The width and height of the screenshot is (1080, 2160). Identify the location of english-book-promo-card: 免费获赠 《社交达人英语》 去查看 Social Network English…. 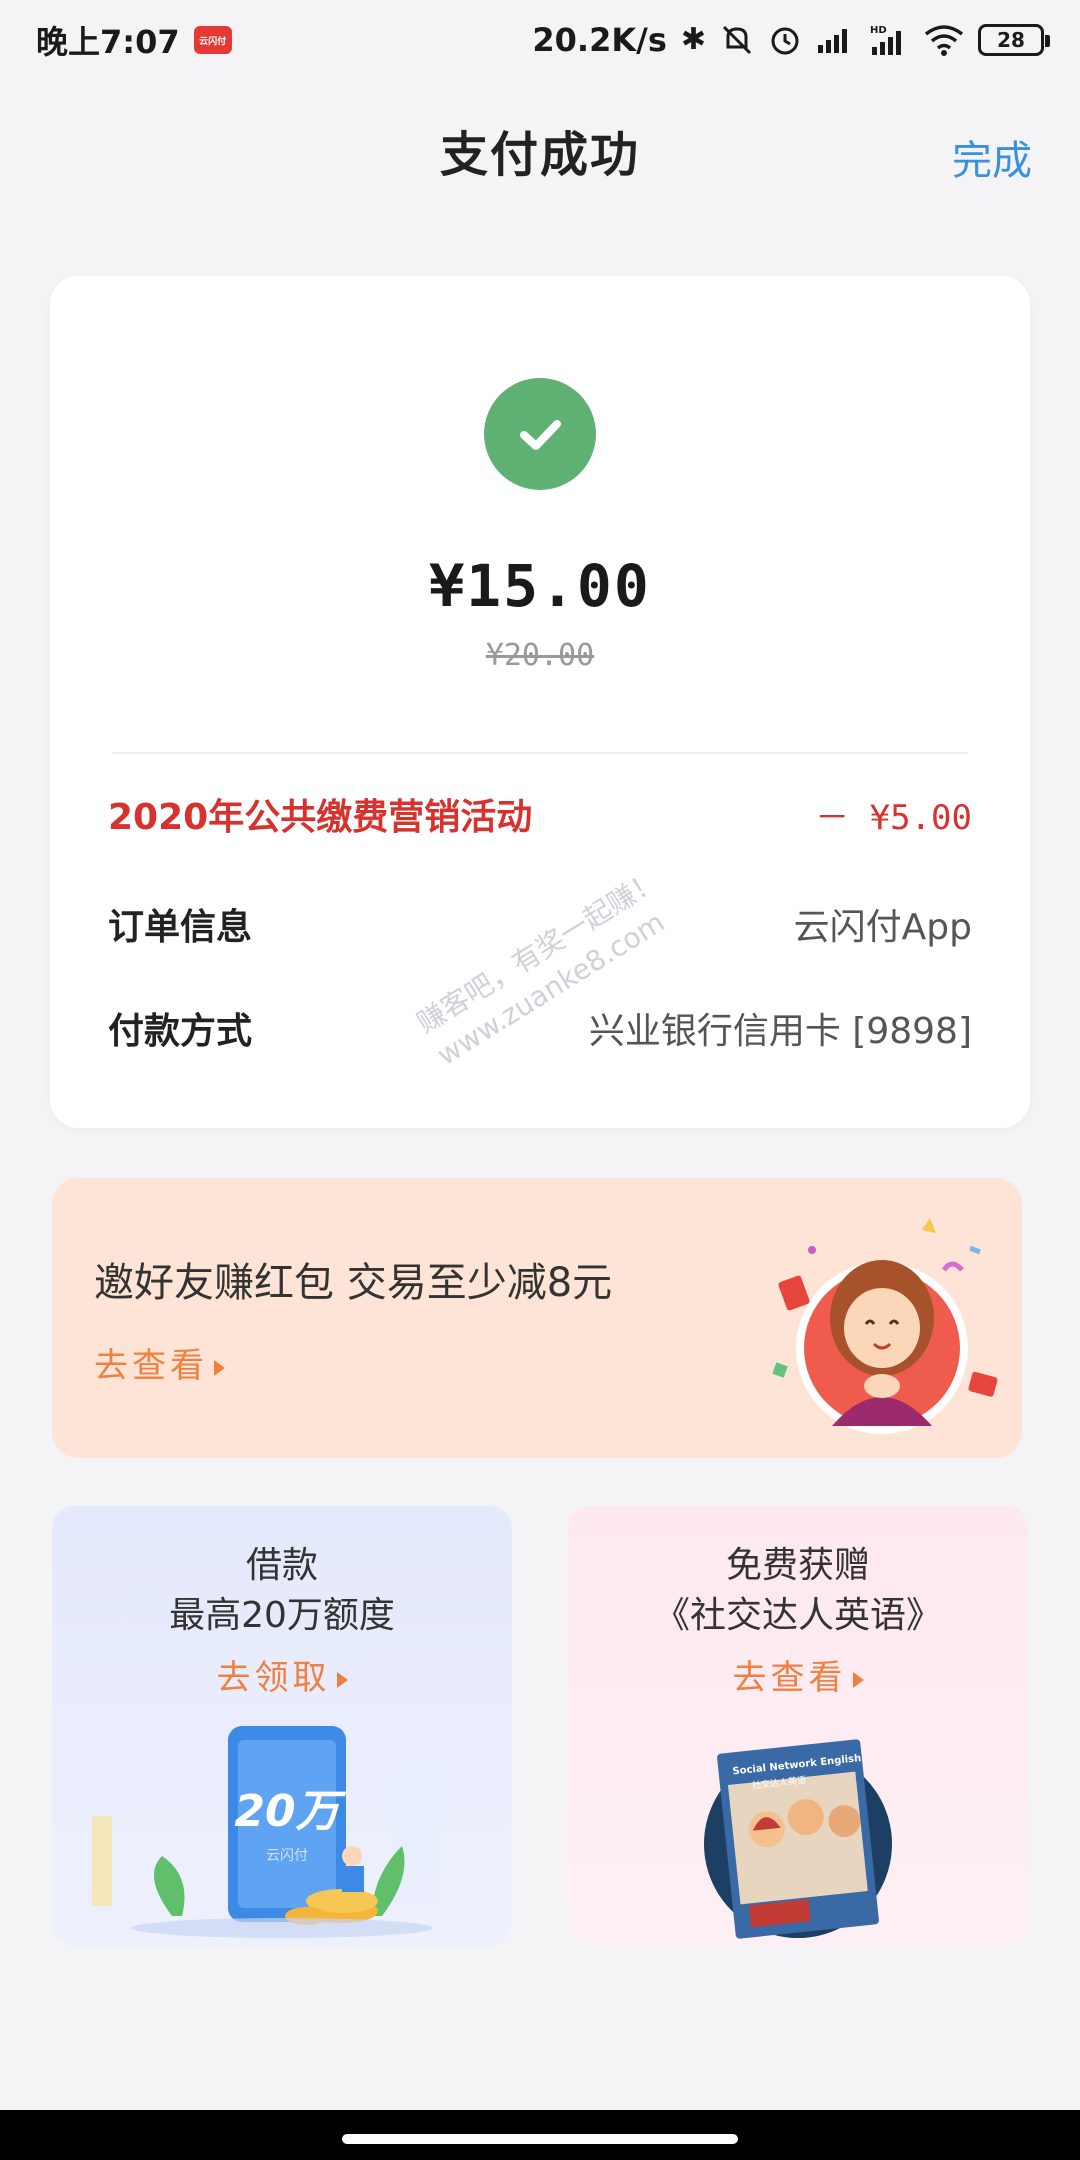
(798, 1726).